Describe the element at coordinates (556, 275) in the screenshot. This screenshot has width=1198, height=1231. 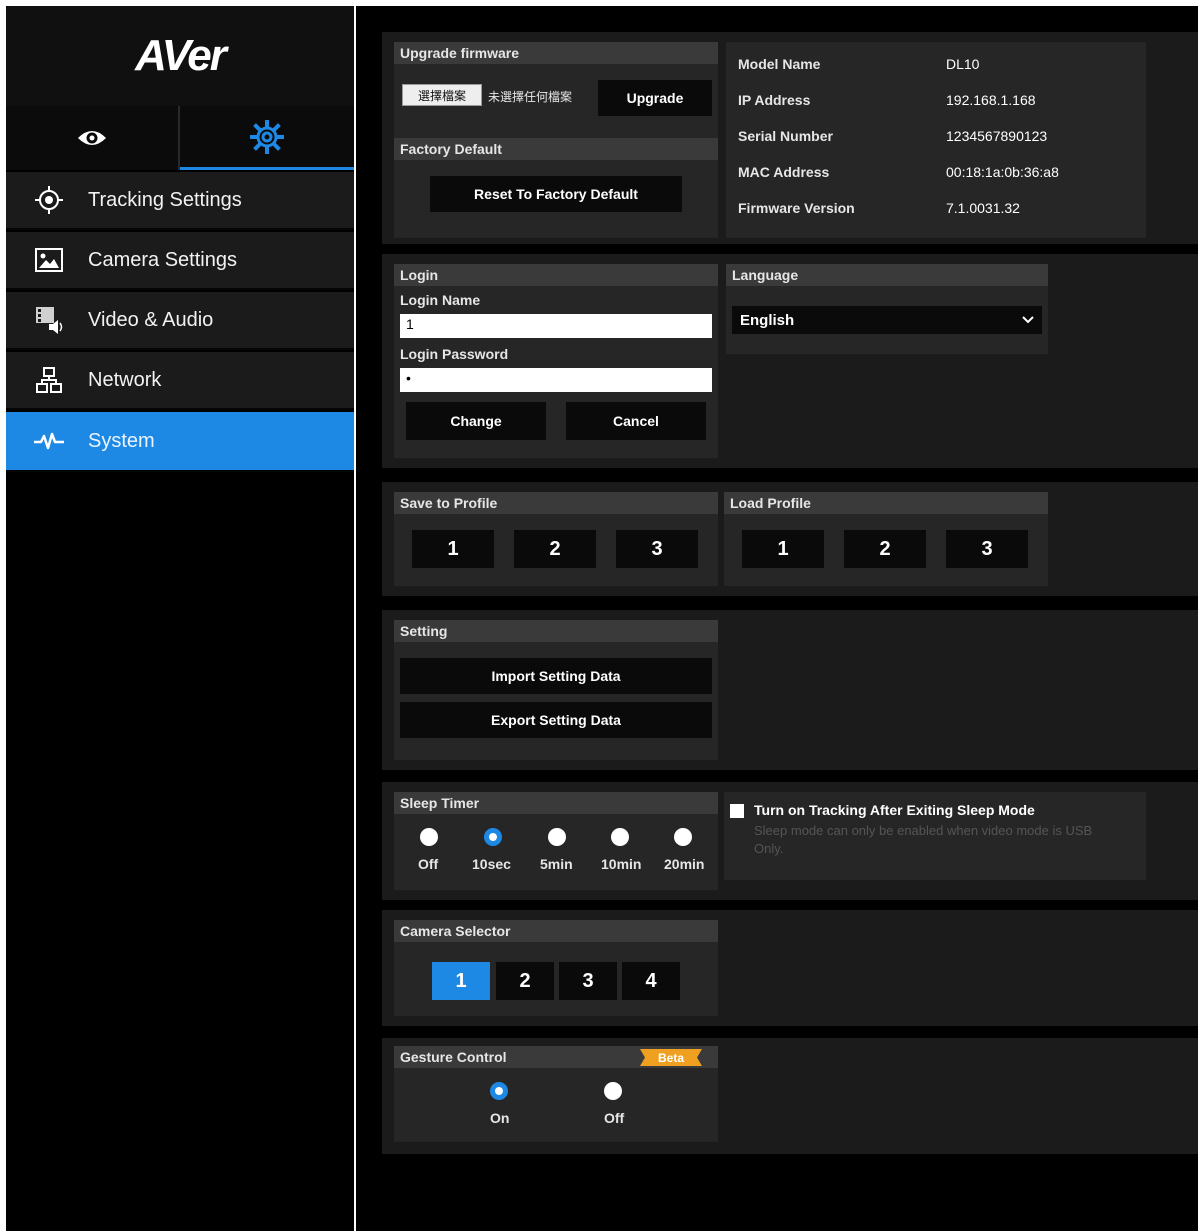
I see `login-header: Login` at that location.